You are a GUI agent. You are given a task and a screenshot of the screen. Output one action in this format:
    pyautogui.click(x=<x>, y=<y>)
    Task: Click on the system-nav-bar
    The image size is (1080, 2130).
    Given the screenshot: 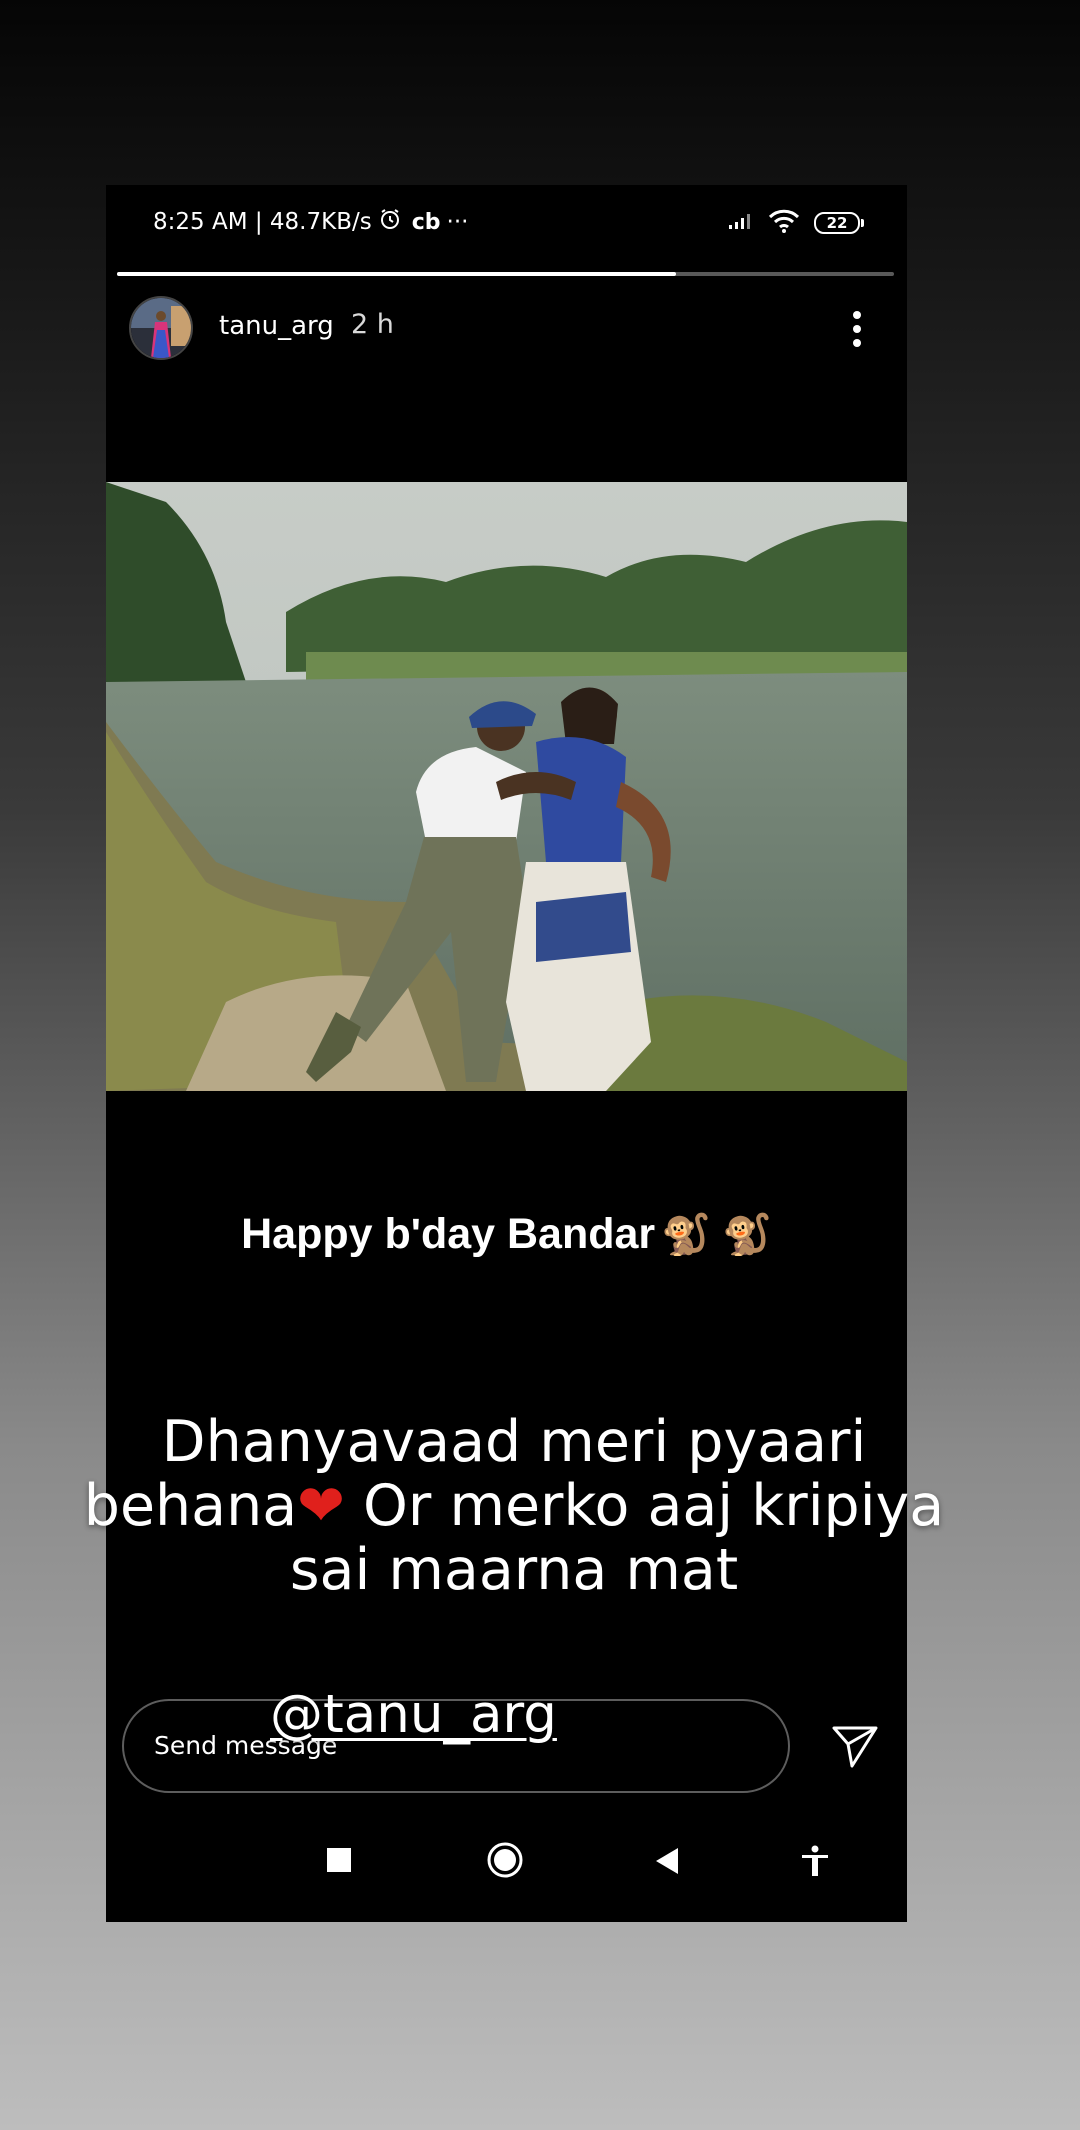 What is the action you would take?
    pyautogui.click(x=506, y=1865)
    